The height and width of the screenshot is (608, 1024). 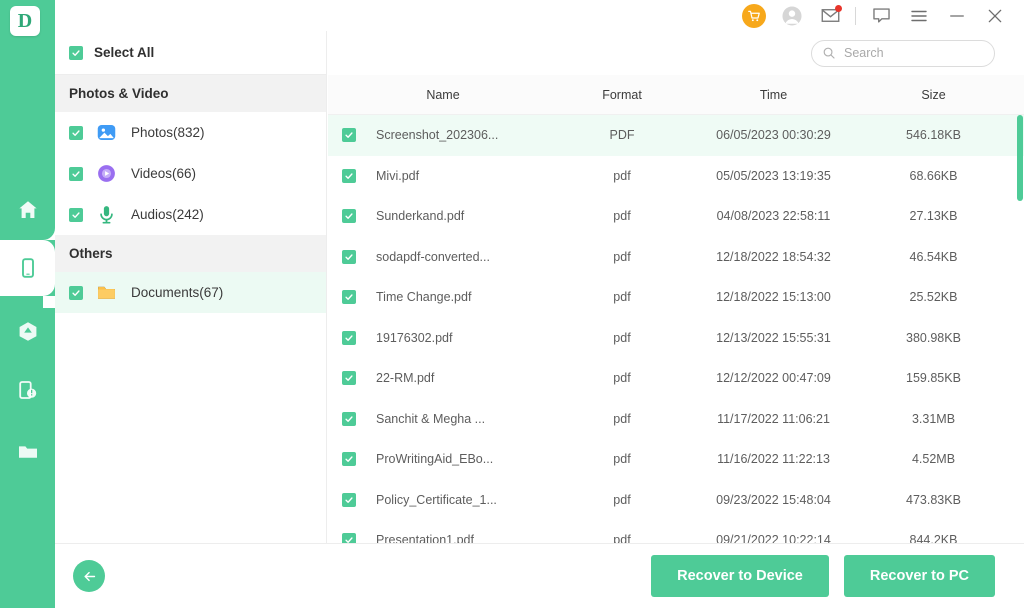 What do you see at coordinates (773, 499) in the screenshot?
I see `file-time-cell: 09/23/2022 15:48:04` at bounding box center [773, 499].